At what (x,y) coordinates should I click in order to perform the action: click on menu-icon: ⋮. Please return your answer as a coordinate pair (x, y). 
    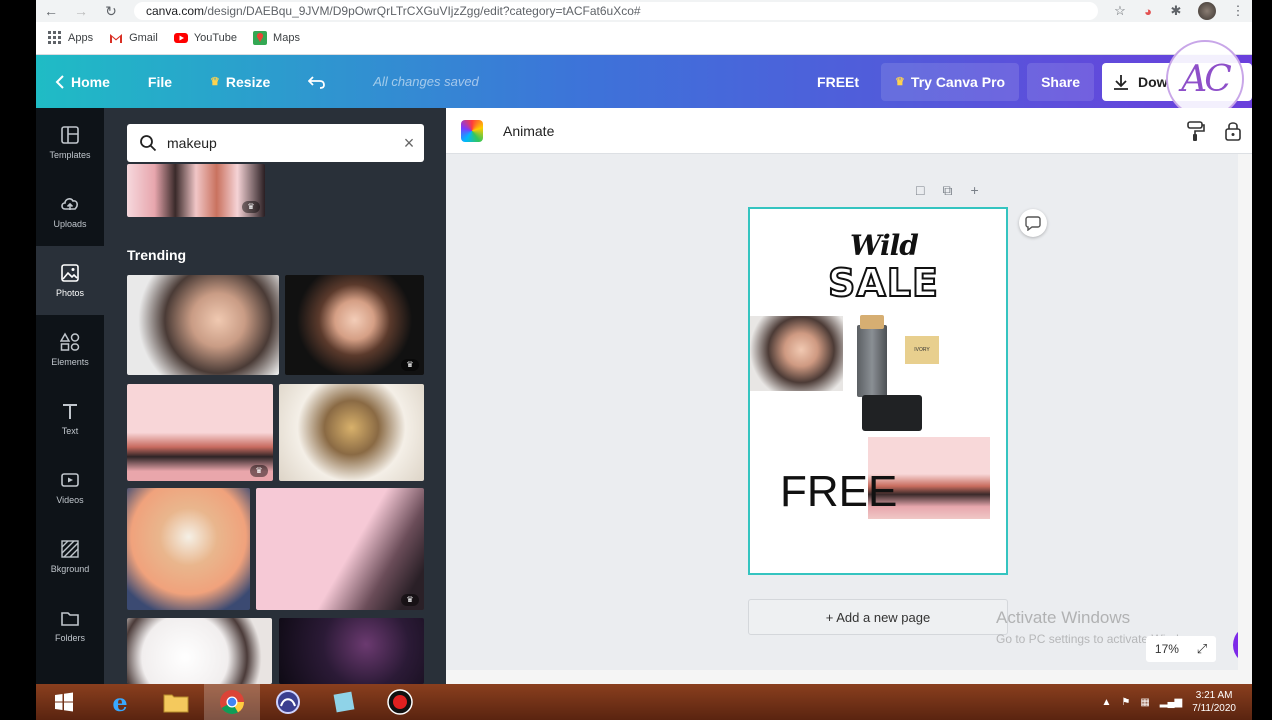
    Looking at the image, I should click on (1238, 11).